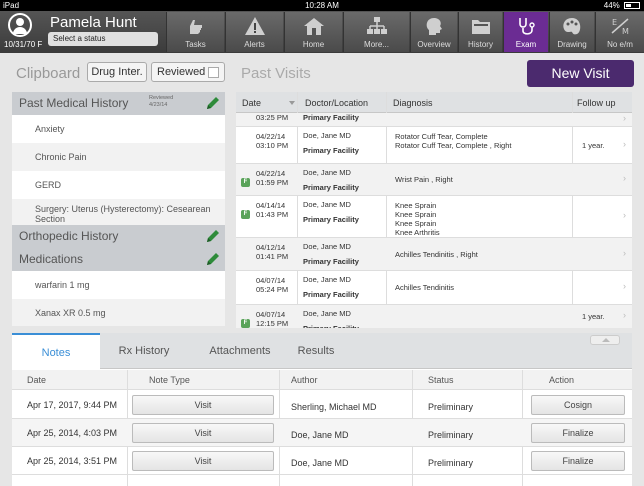 The image size is (644, 486). I want to click on nav-exam: Exam, so click(525, 32).